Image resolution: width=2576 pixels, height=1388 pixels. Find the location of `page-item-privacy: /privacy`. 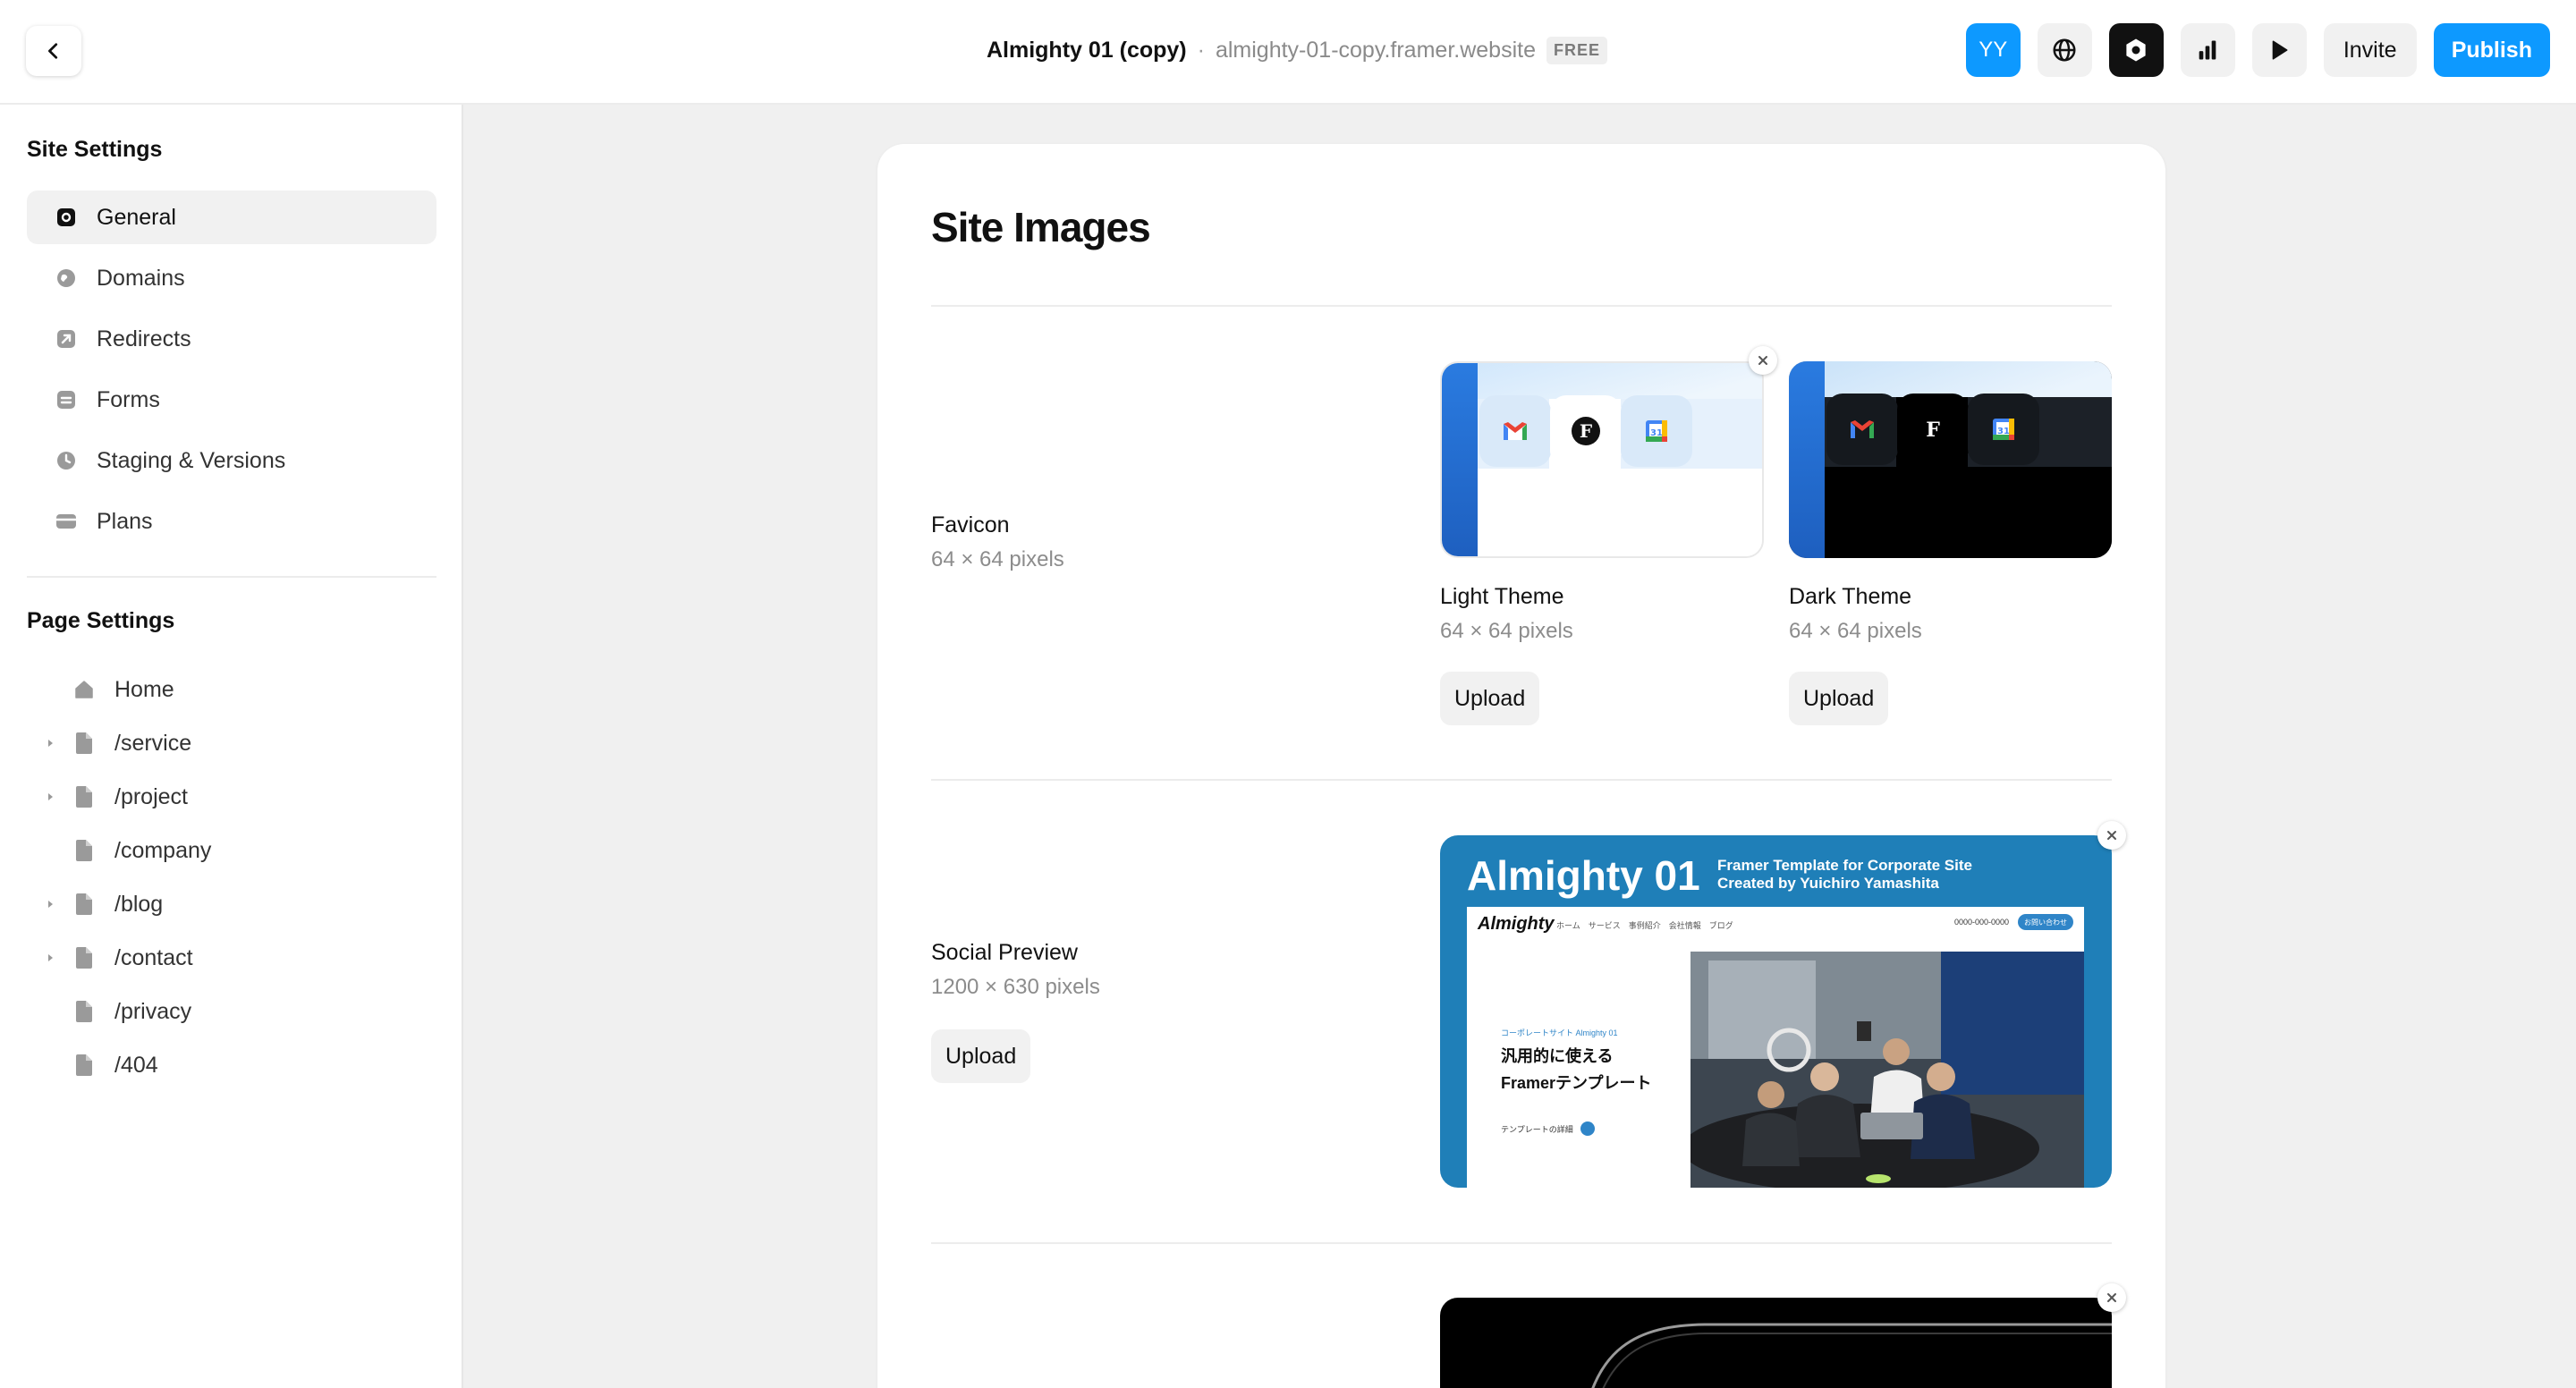

page-item-privacy: /privacy is located at coordinates (231, 1012).